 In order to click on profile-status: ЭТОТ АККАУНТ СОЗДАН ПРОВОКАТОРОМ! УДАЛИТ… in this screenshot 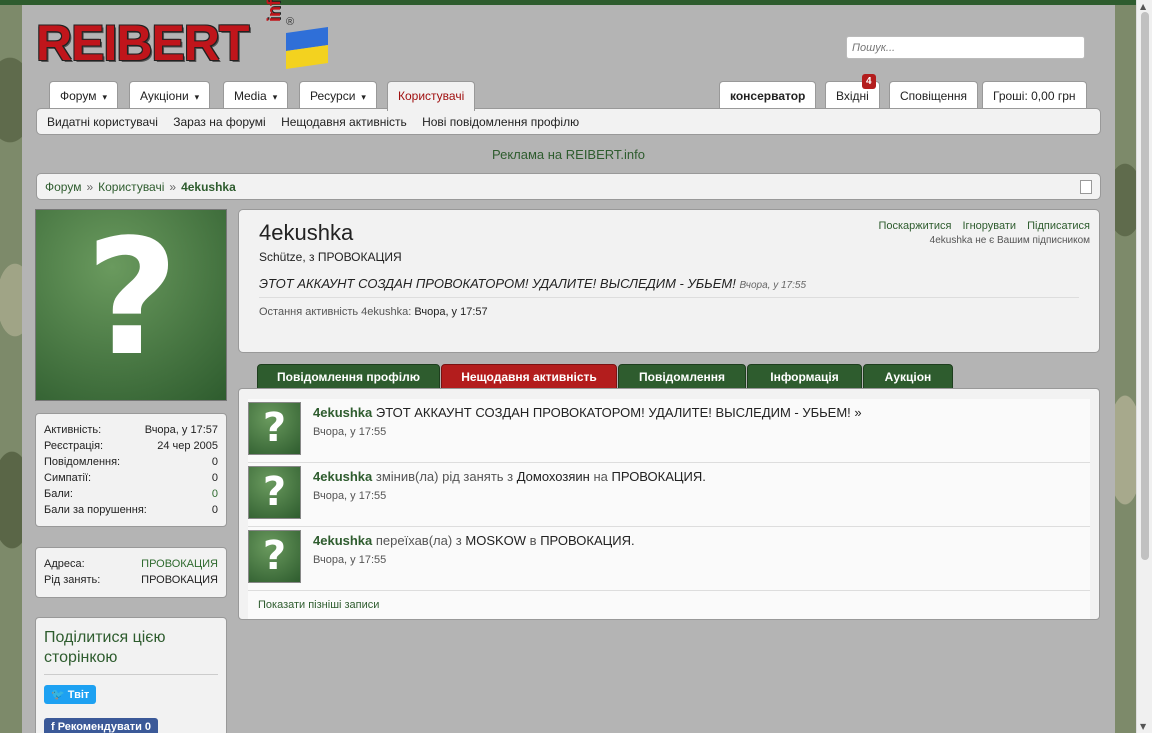, I will do `click(669, 287)`.